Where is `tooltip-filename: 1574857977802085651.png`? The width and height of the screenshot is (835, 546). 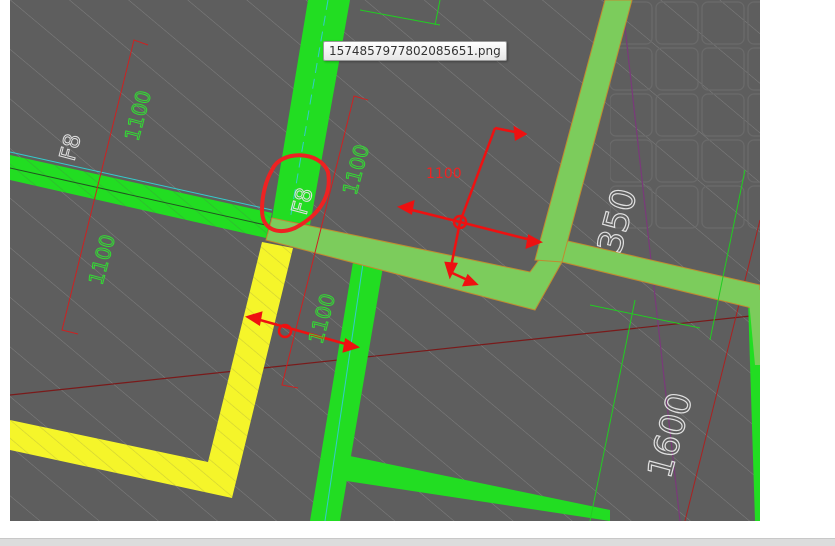 tooltip-filename: 1574857977802085651.png is located at coordinates (415, 51).